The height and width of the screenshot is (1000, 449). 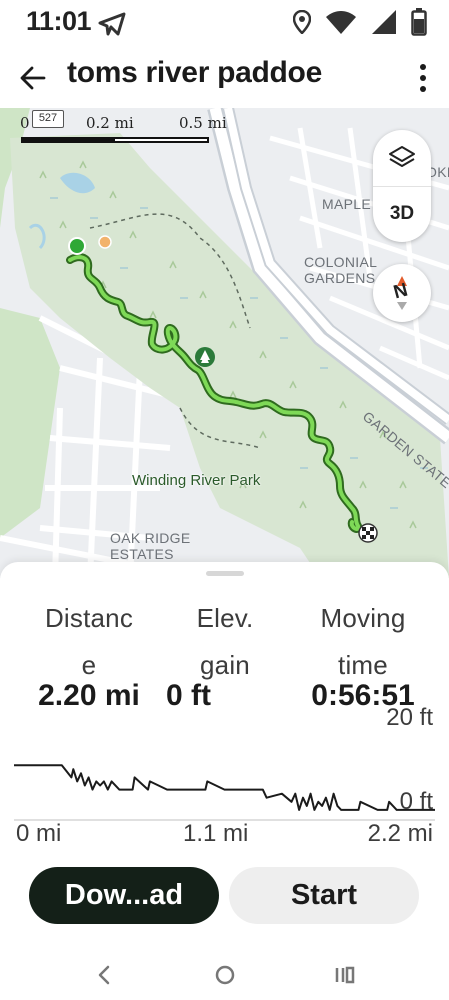 What do you see at coordinates (225, 618) in the screenshot?
I see `elevation-label-1: Elev.` at bounding box center [225, 618].